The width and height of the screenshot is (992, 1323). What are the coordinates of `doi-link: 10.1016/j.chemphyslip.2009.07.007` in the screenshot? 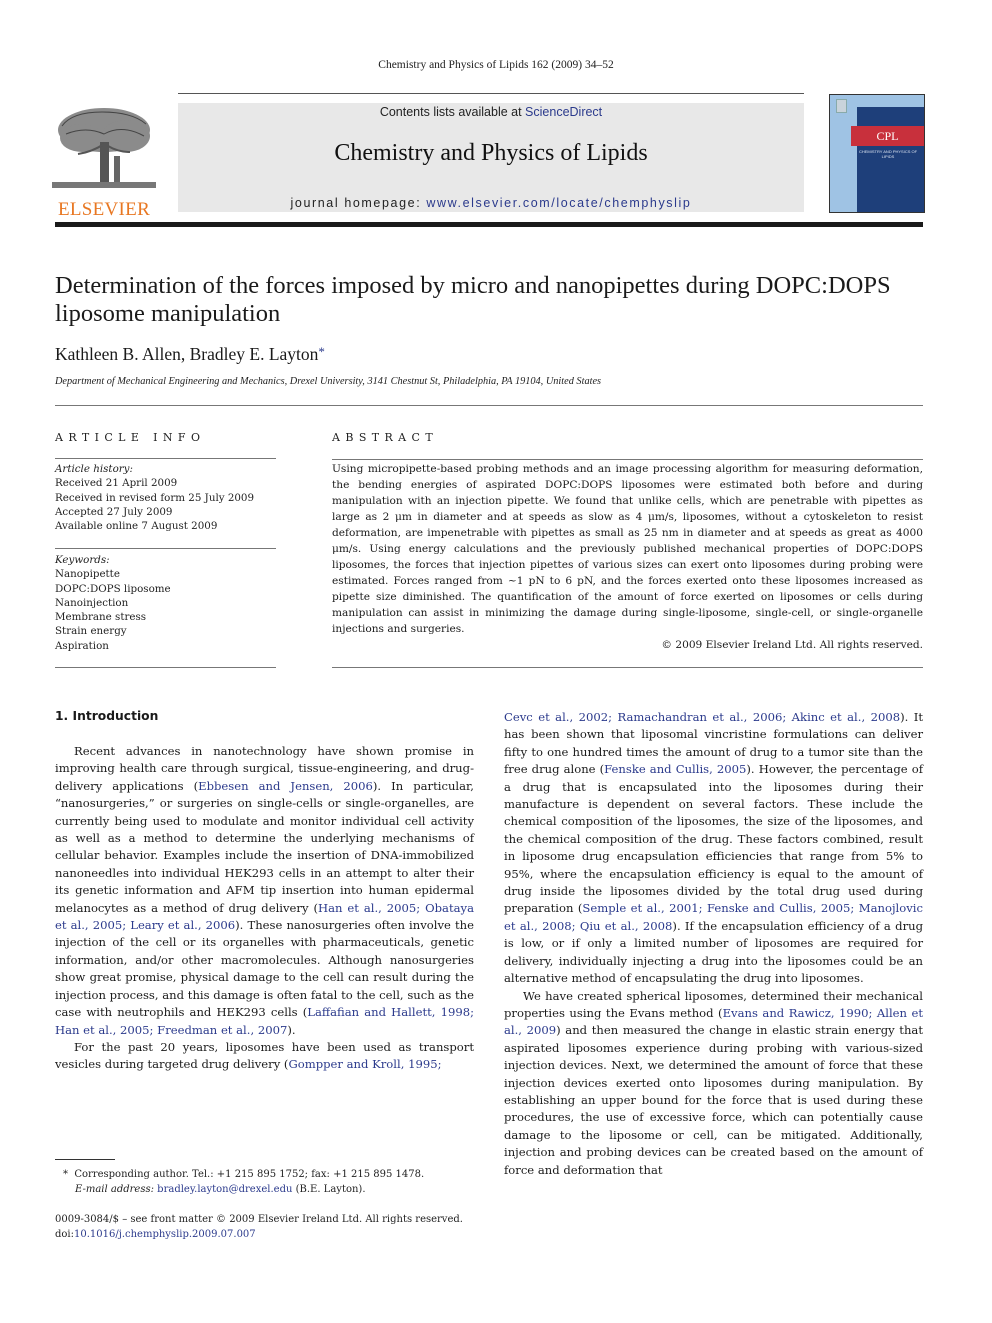 It's located at (165, 1234).